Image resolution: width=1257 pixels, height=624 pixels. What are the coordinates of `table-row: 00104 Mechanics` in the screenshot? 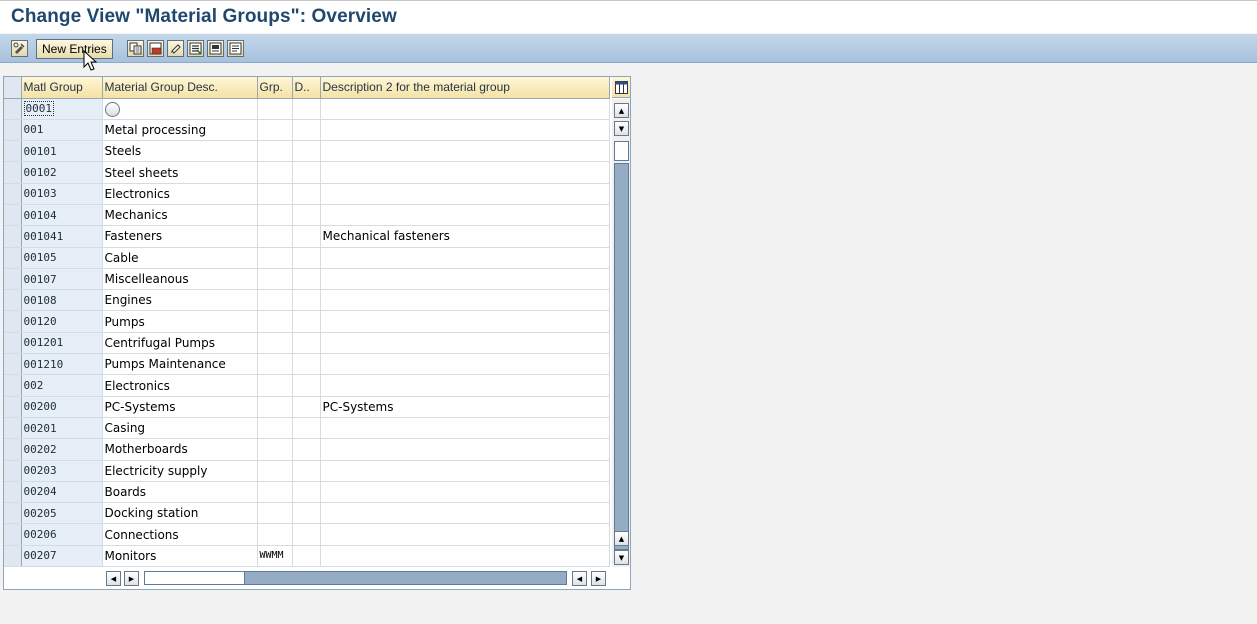 It's located at (307, 215).